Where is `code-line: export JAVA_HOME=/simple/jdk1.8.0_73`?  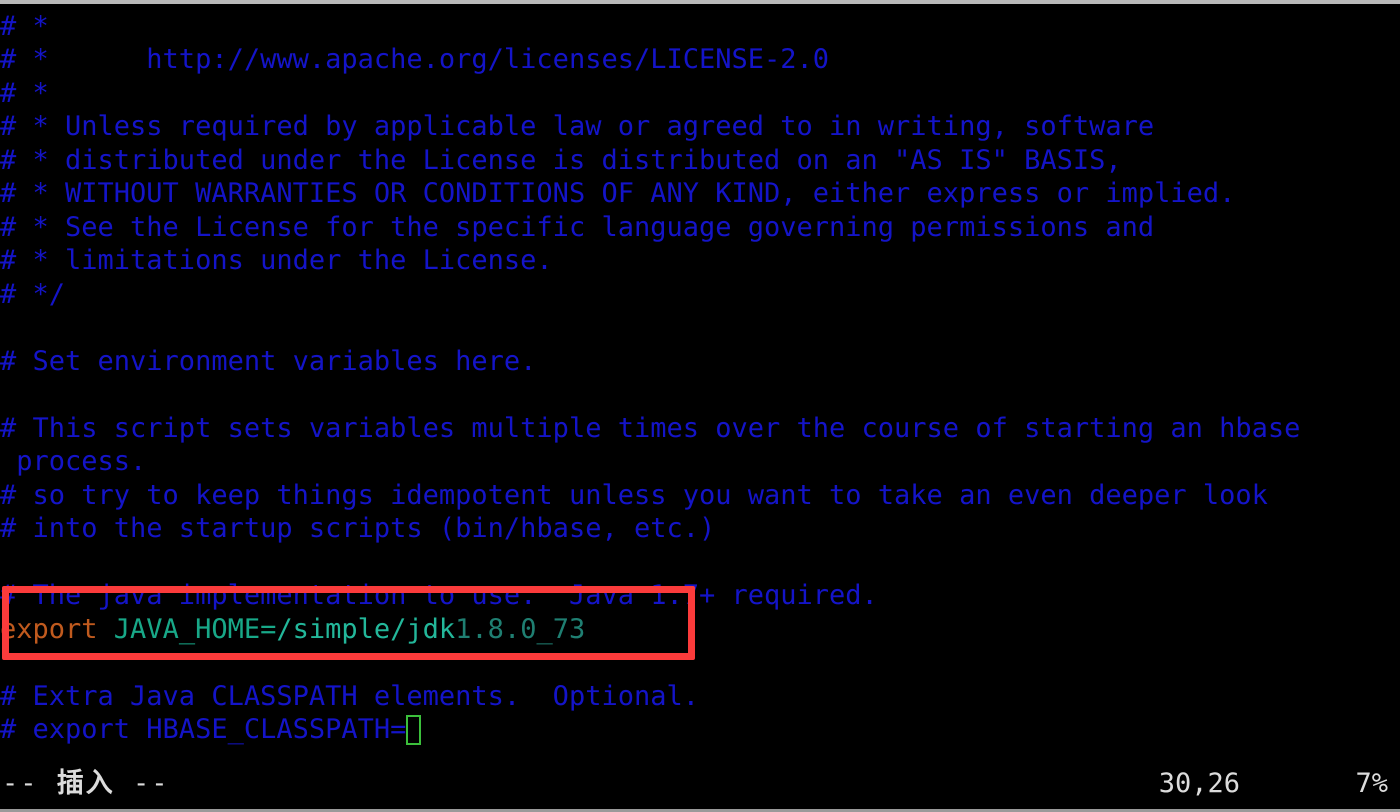
code-line: export JAVA_HOME=/simple/jdk1.8.0_73 is located at coordinates (292, 630).